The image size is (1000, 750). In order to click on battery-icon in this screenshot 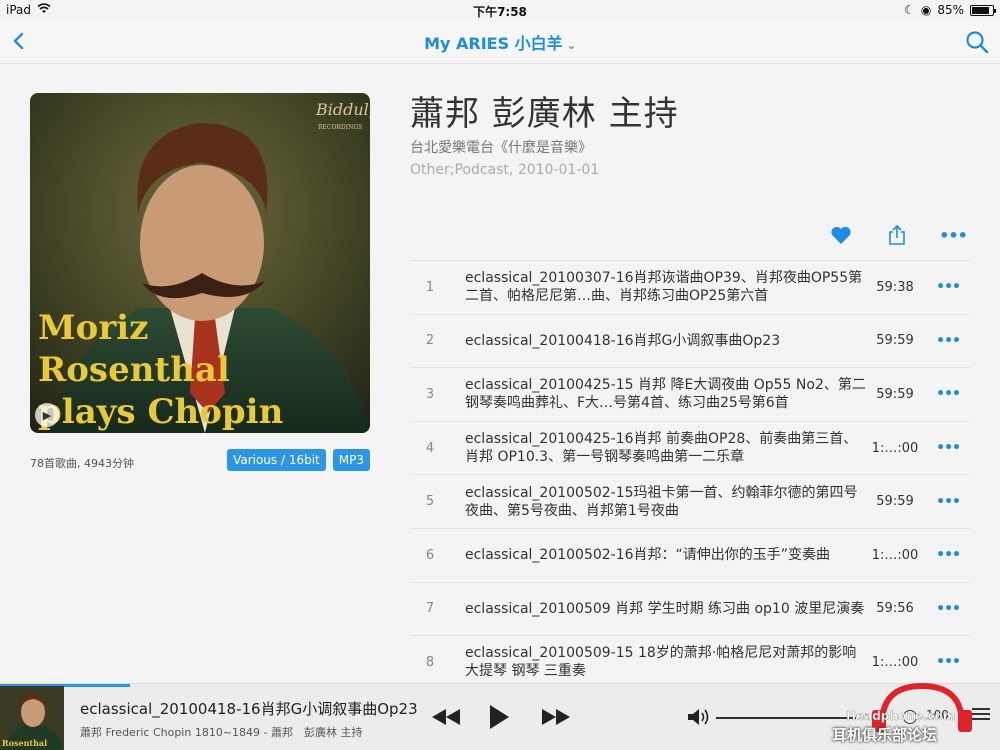, I will do `click(983, 10)`.